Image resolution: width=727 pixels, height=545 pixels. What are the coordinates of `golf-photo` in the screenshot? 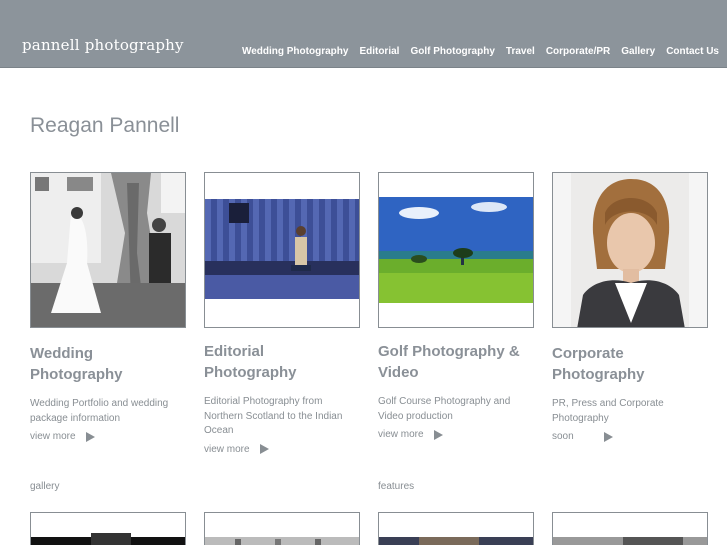 It's located at (456, 250).